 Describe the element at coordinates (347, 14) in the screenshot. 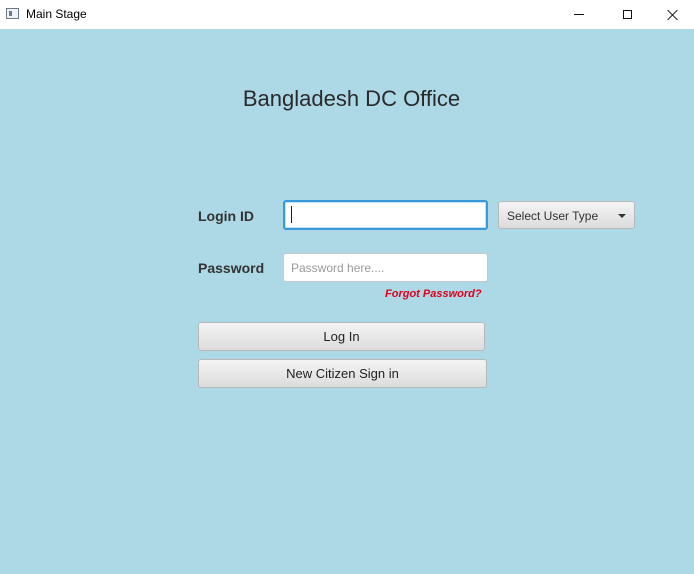

I see `title-bar: Main Stage` at that location.